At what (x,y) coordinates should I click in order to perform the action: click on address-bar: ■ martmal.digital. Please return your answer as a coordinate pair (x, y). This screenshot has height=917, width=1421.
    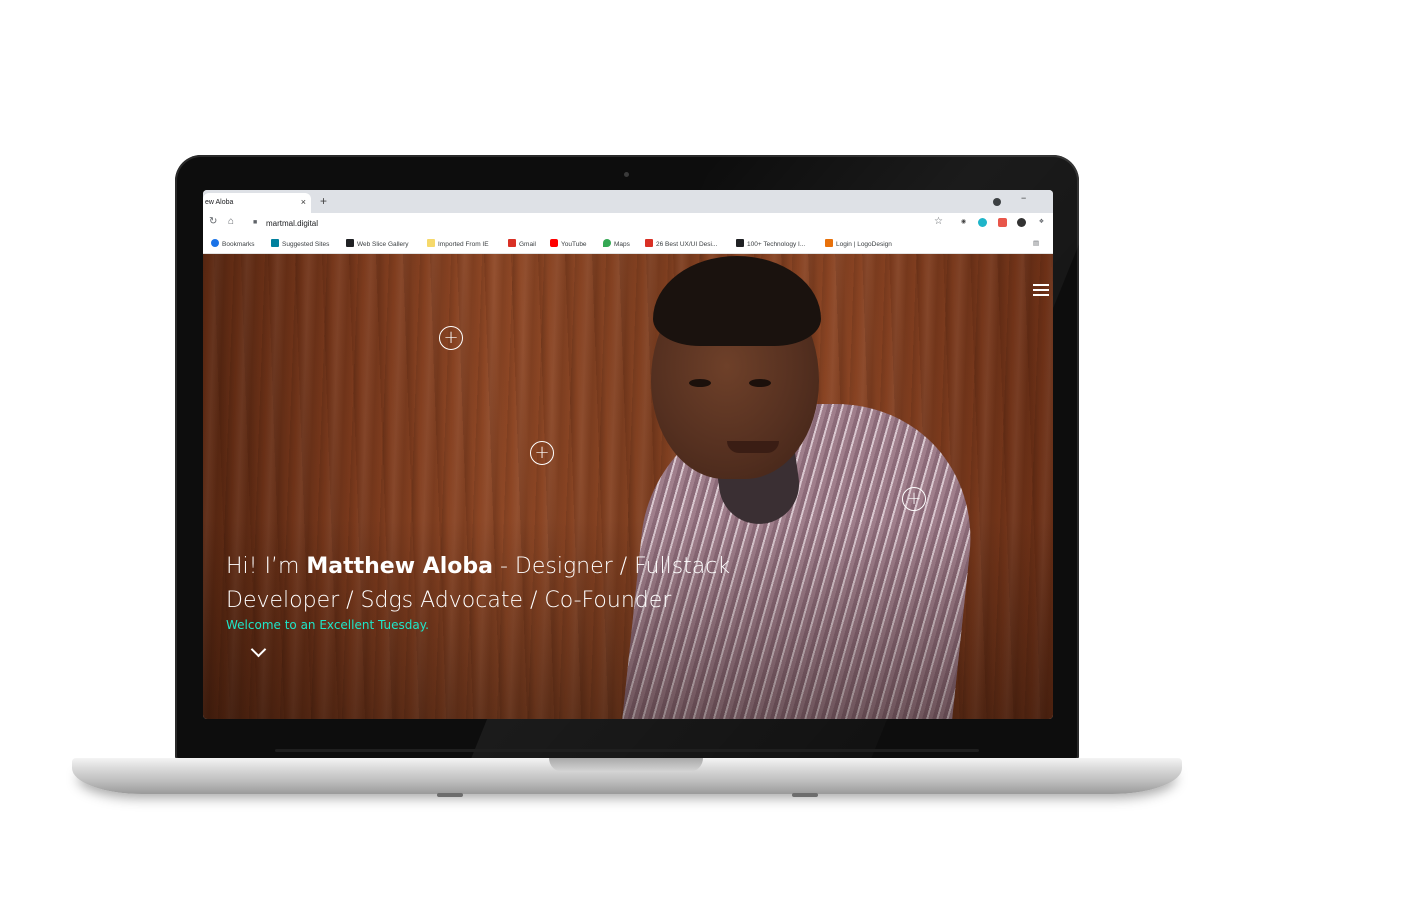
    Looking at the image, I should click on (600, 223).